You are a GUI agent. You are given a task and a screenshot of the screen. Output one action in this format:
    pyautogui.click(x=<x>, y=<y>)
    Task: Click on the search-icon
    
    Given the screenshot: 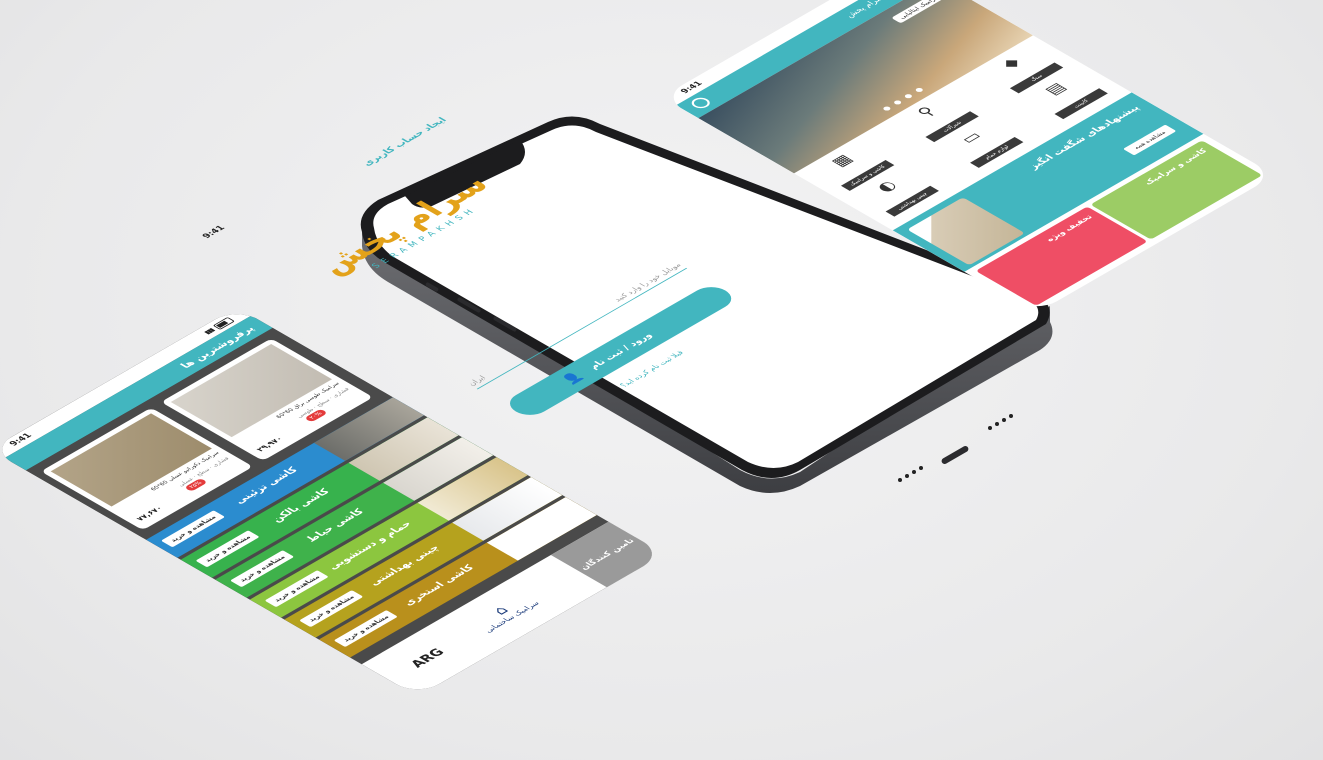 What is the action you would take?
    pyautogui.click(x=700, y=103)
    